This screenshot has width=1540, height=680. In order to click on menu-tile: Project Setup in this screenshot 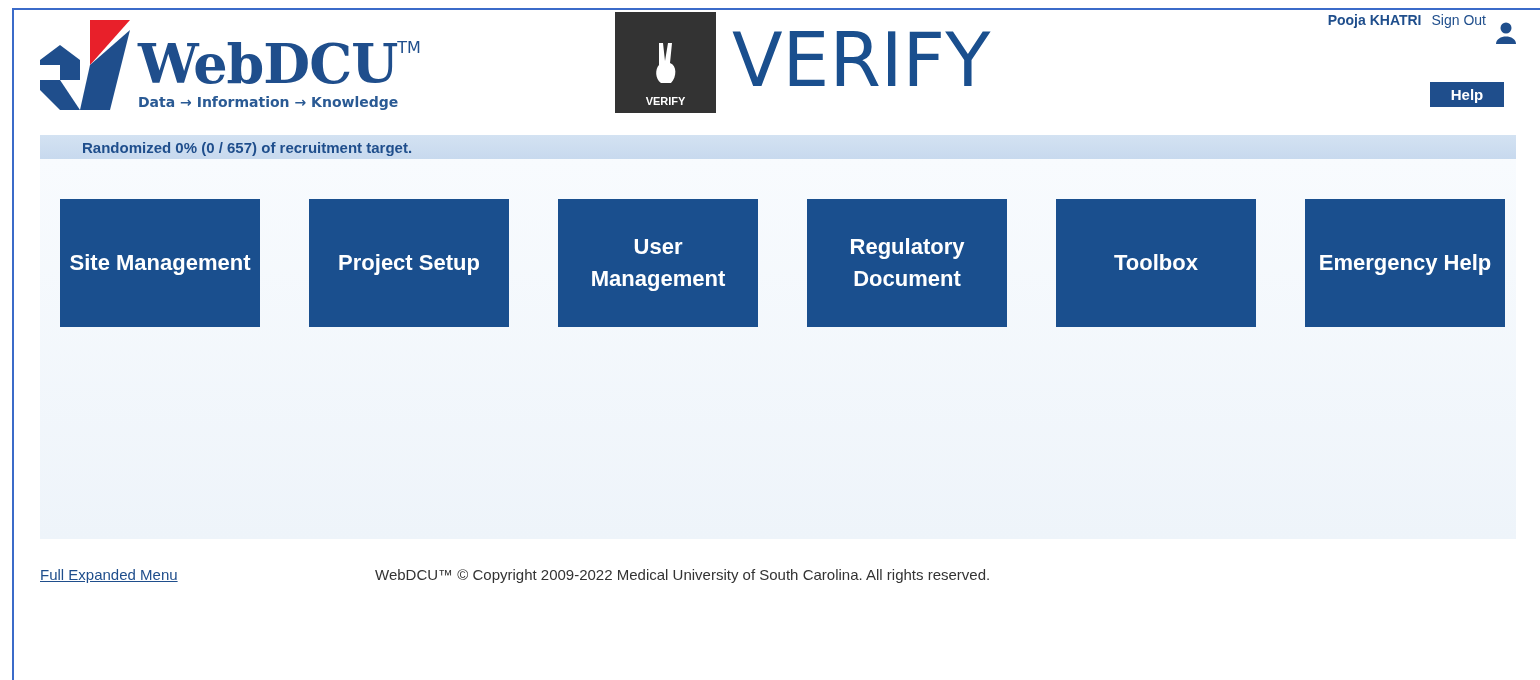, I will do `click(409, 263)`.